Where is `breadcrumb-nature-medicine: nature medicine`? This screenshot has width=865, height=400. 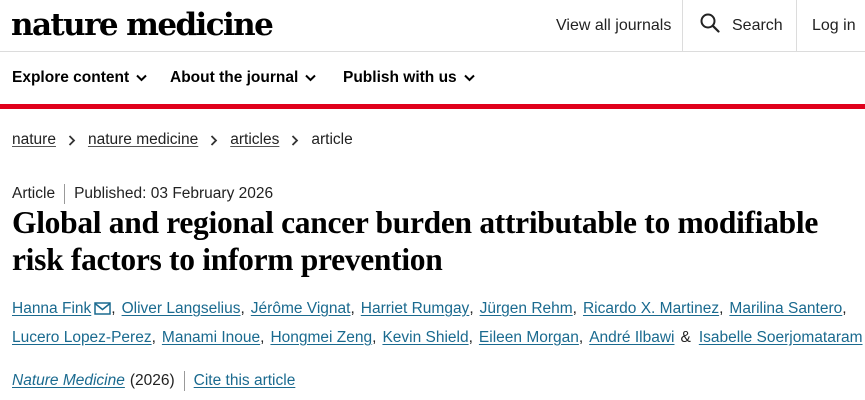 breadcrumb-nature-medicine: nature medicine is located at coordinates (143, 140).